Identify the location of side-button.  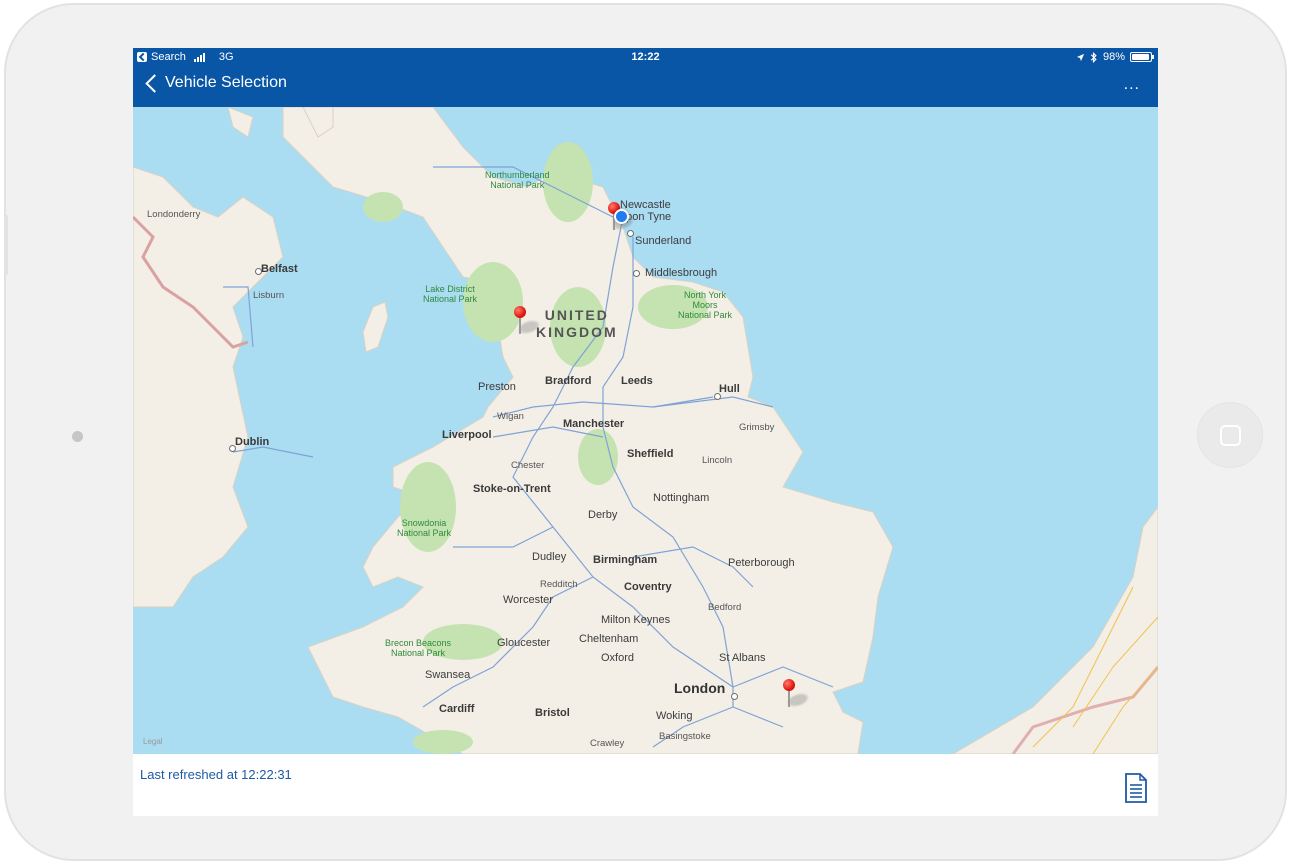
(6, 245).